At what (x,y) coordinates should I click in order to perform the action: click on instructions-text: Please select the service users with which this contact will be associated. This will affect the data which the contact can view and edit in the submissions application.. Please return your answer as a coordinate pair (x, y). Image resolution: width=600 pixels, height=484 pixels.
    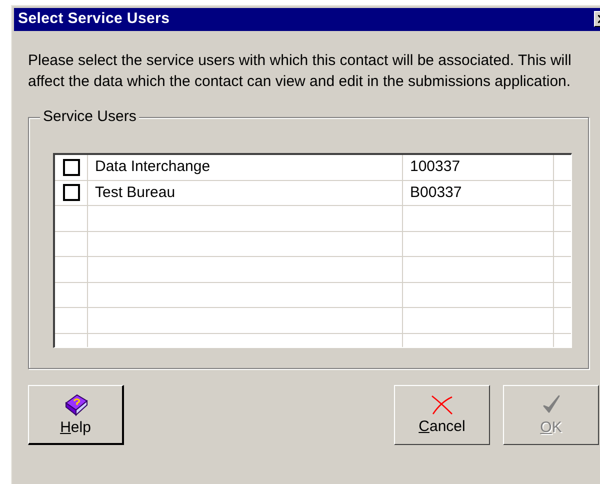
    Looking at the image, I should click on (300, 71).